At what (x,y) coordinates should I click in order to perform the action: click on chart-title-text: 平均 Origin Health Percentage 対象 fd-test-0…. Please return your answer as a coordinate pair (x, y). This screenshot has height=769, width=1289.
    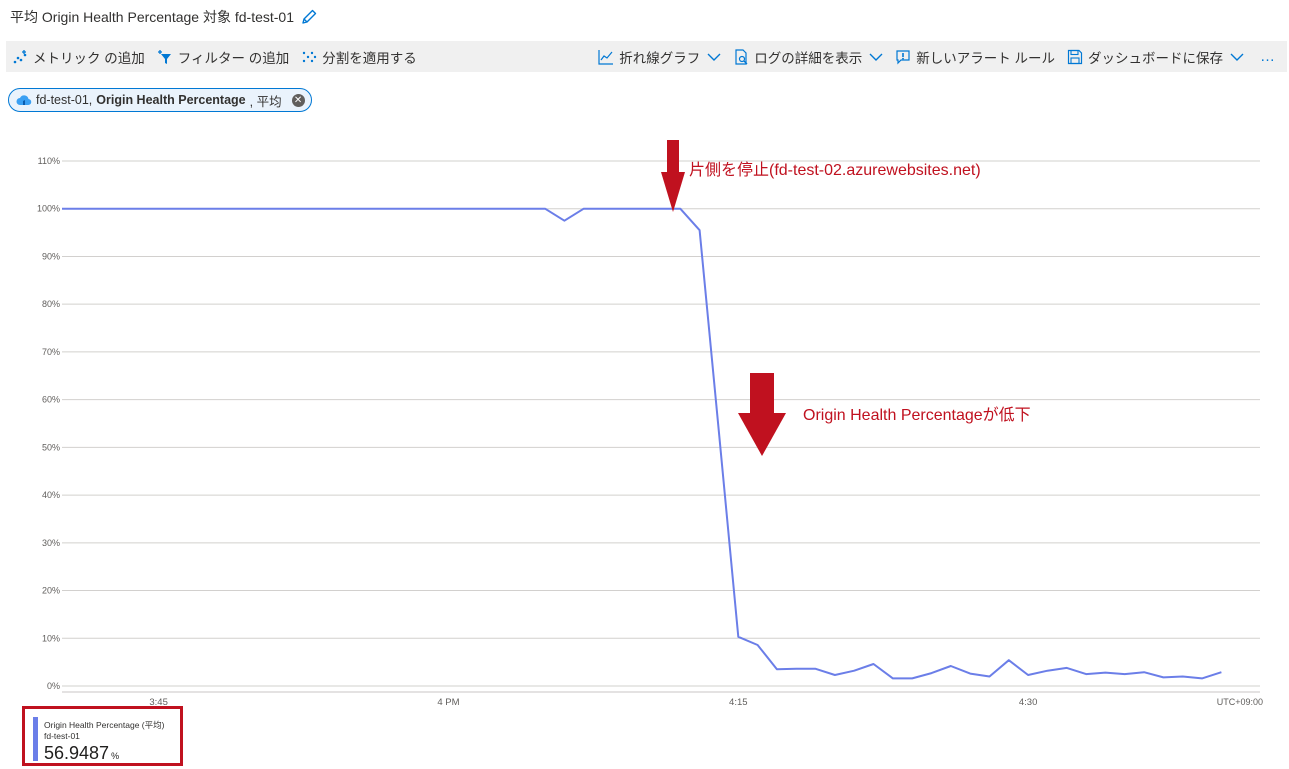
    Looking at the image, I should click on (152, 17).